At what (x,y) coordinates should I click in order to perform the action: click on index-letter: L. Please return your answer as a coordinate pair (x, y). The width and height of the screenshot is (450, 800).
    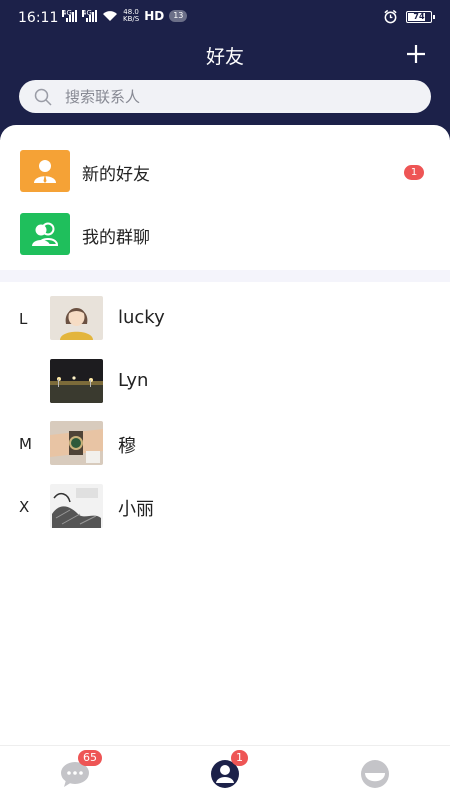
    Looking at the image, I should click on (23, 319).